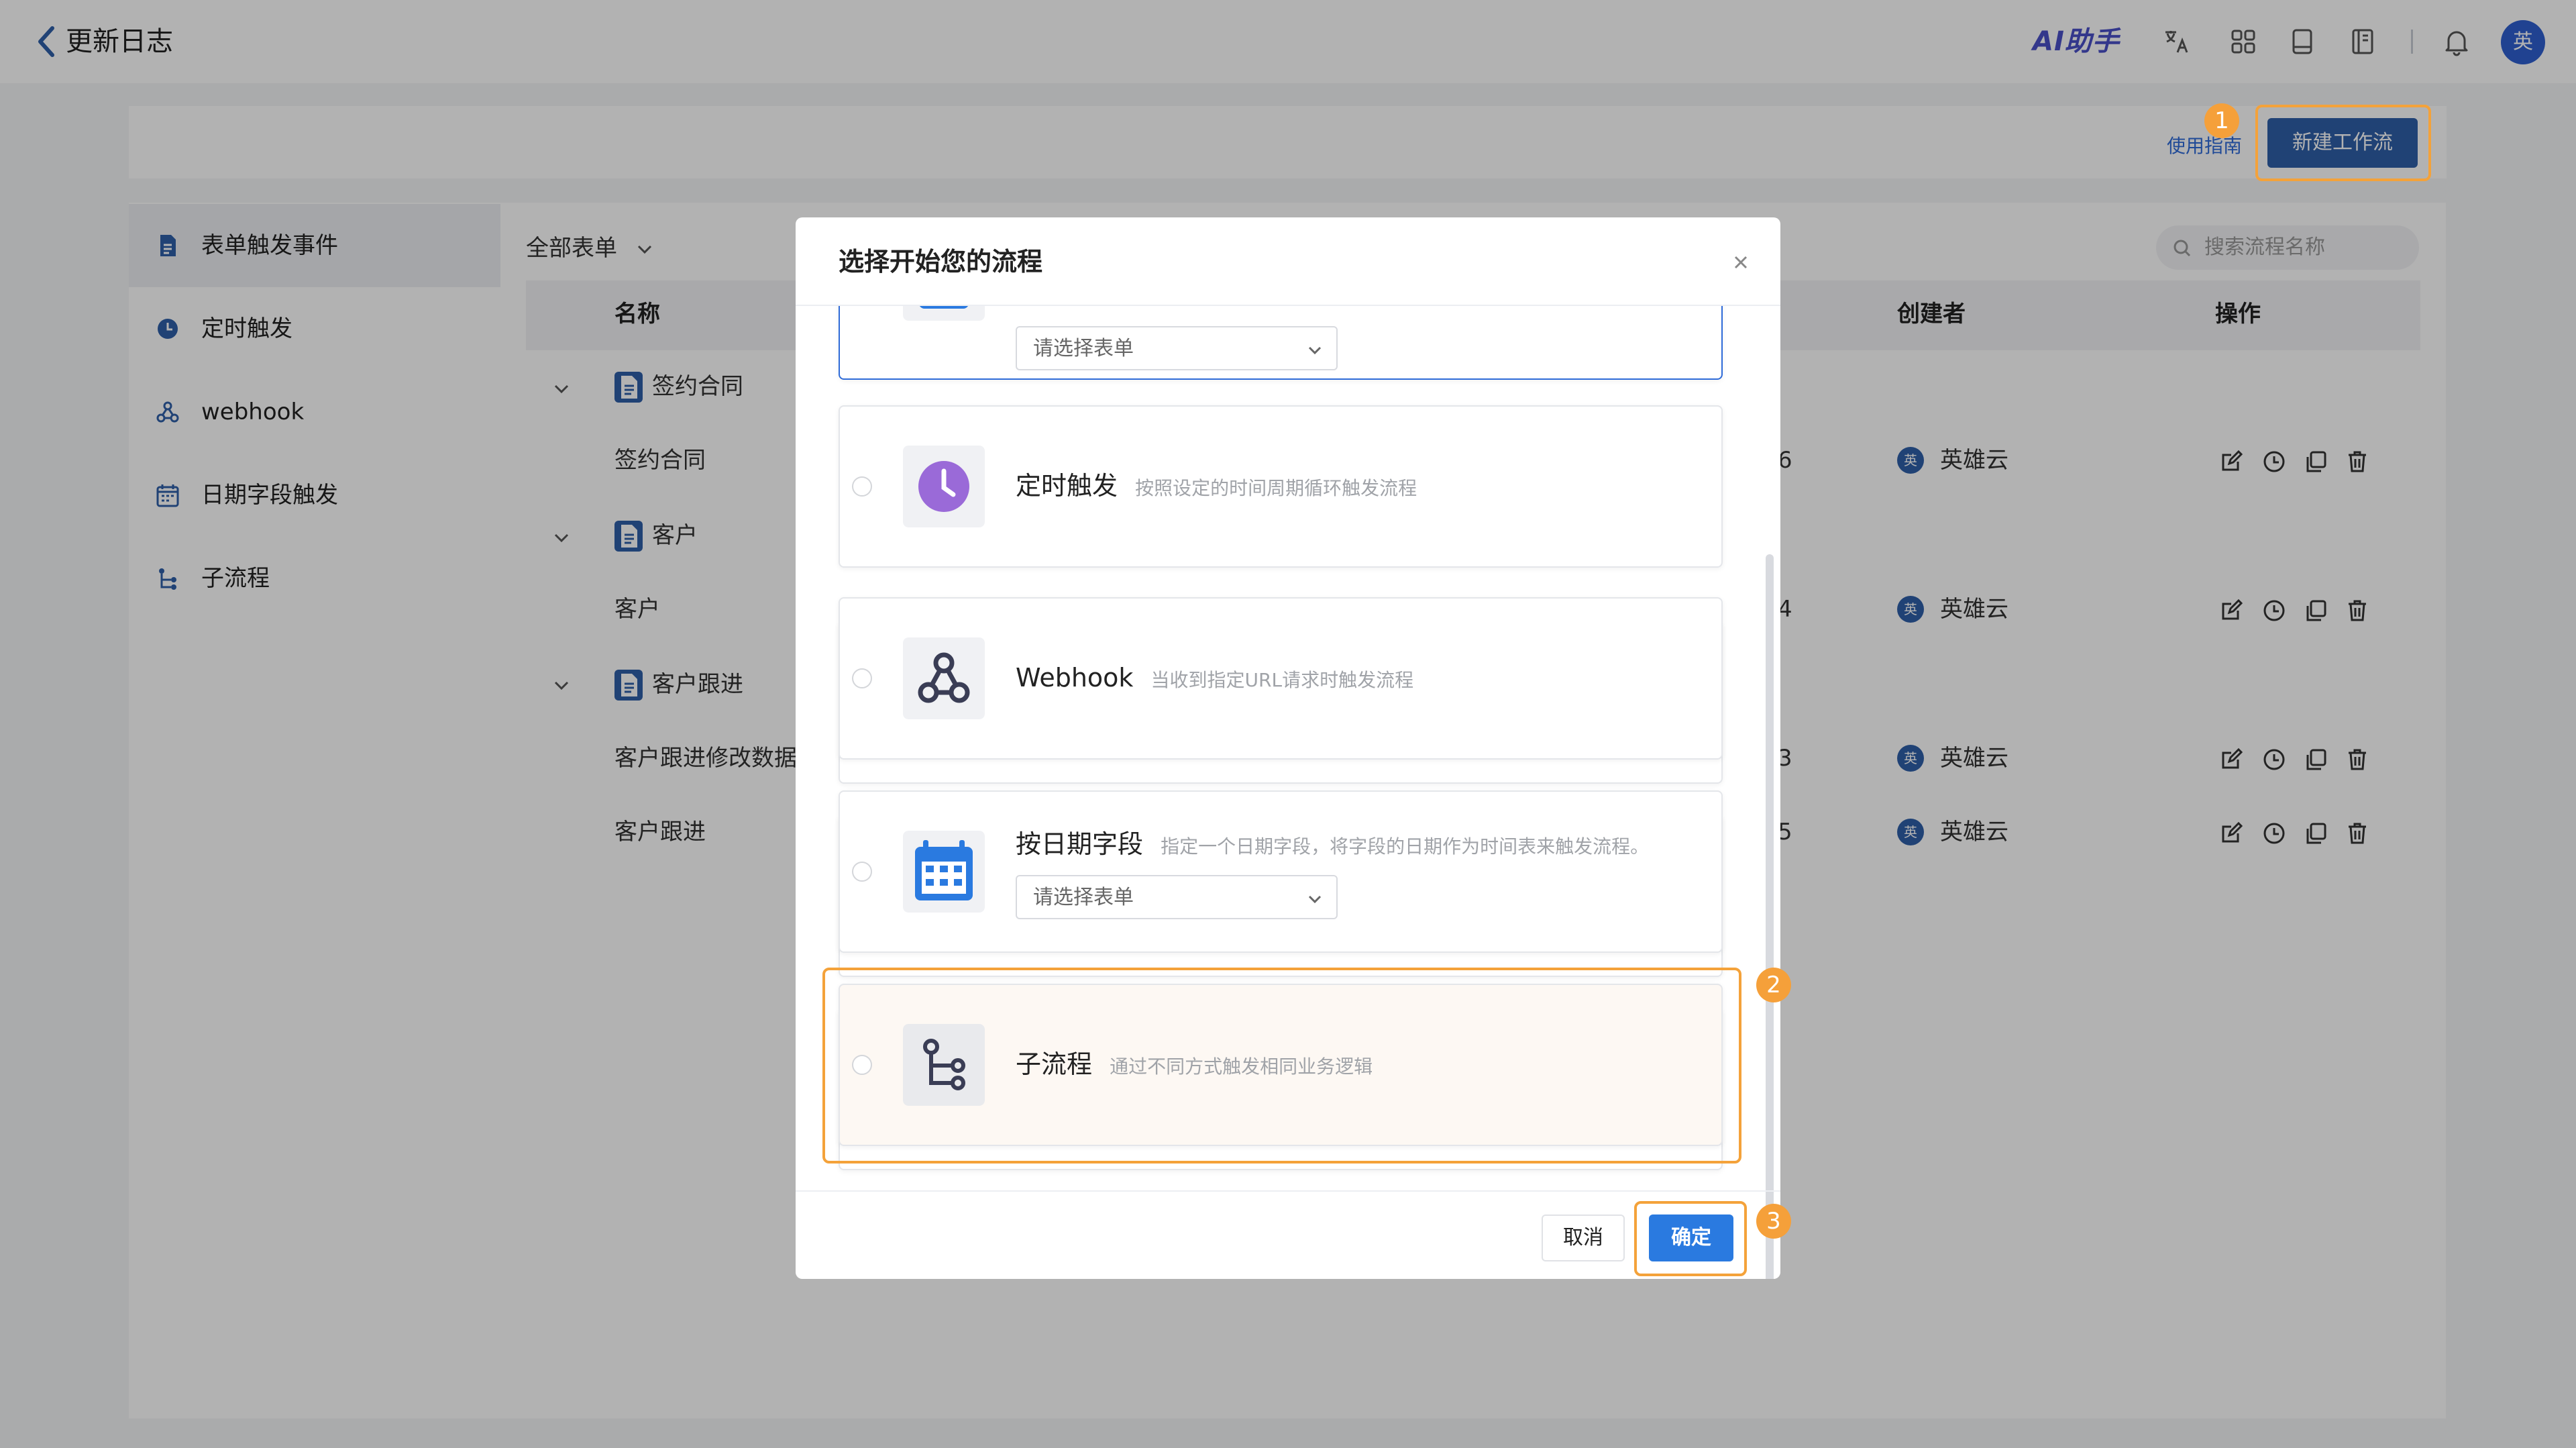  What do you see at coordinates (1773, 985) in the screenshot?
I see `step-badge-2: 2` at bounding box center [1773, 985].